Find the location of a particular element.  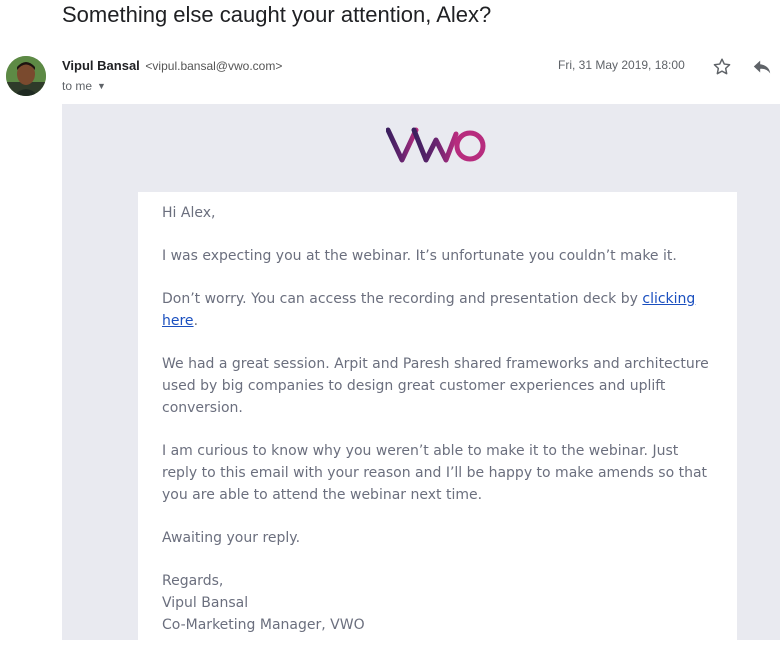

paragraph-5: Awaiting your reply. is located at coordinates (231, 538).